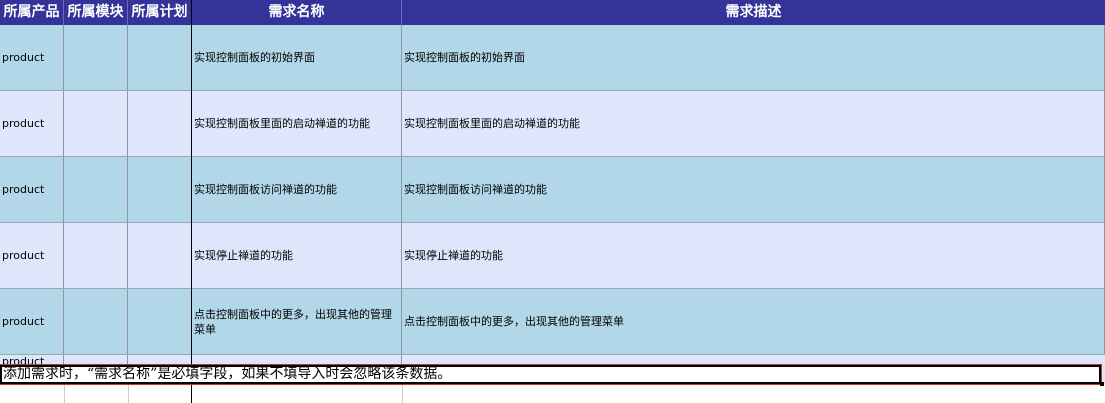 This screenshot has height=403, width=1105. What do you see at coordinates (191, 201) in the screenshot?
I see `frozen-pane-divider` at bounding box center [191, 201].